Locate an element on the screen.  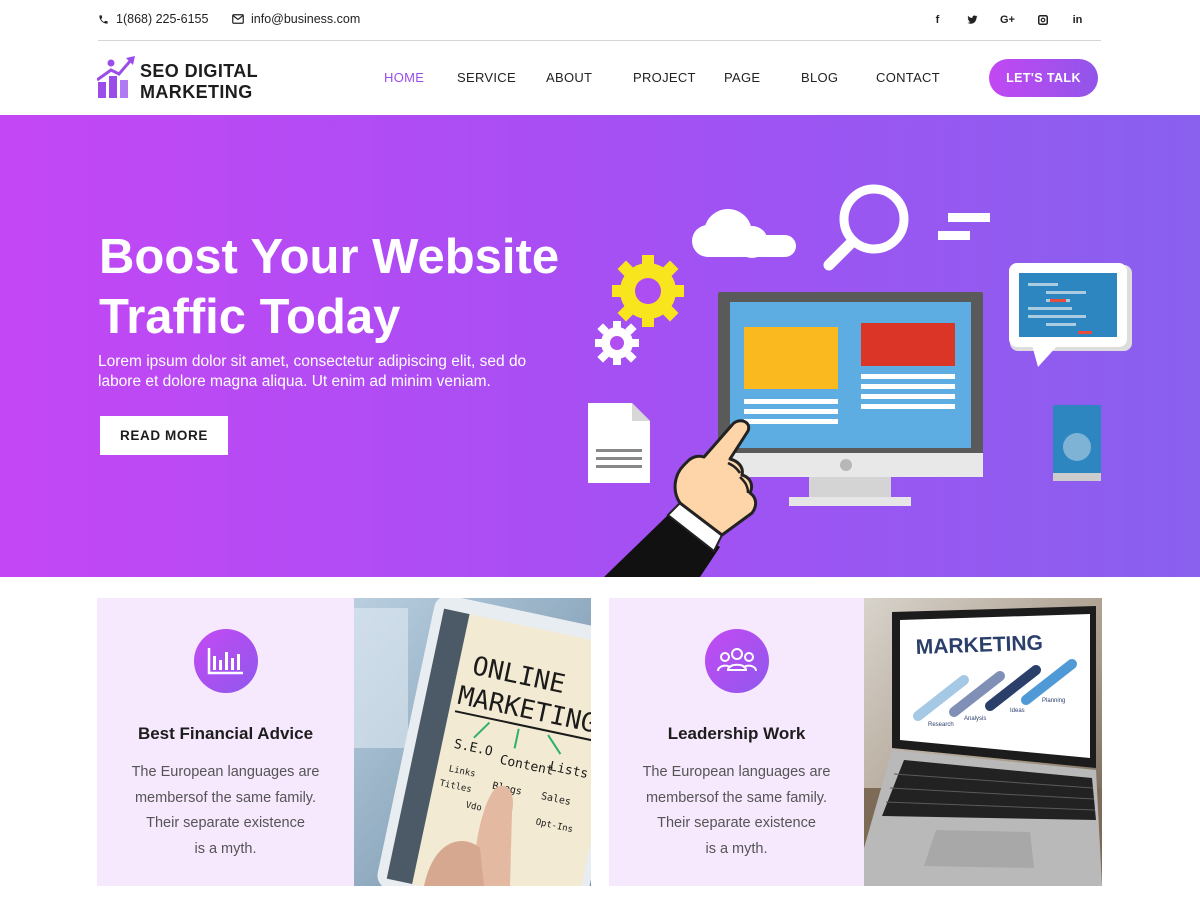
white-gear-icon is located at coordinates (617, 343).